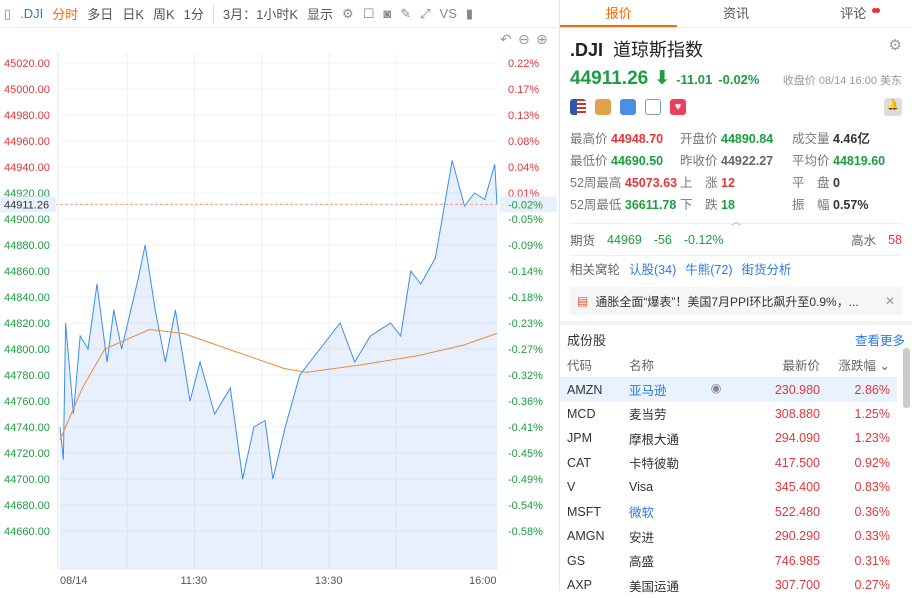  What do you see at coordinates (736, 220) in the screenshot?
I see `collapse-chevron-icon: ︿` at bounding box center [736, 220].